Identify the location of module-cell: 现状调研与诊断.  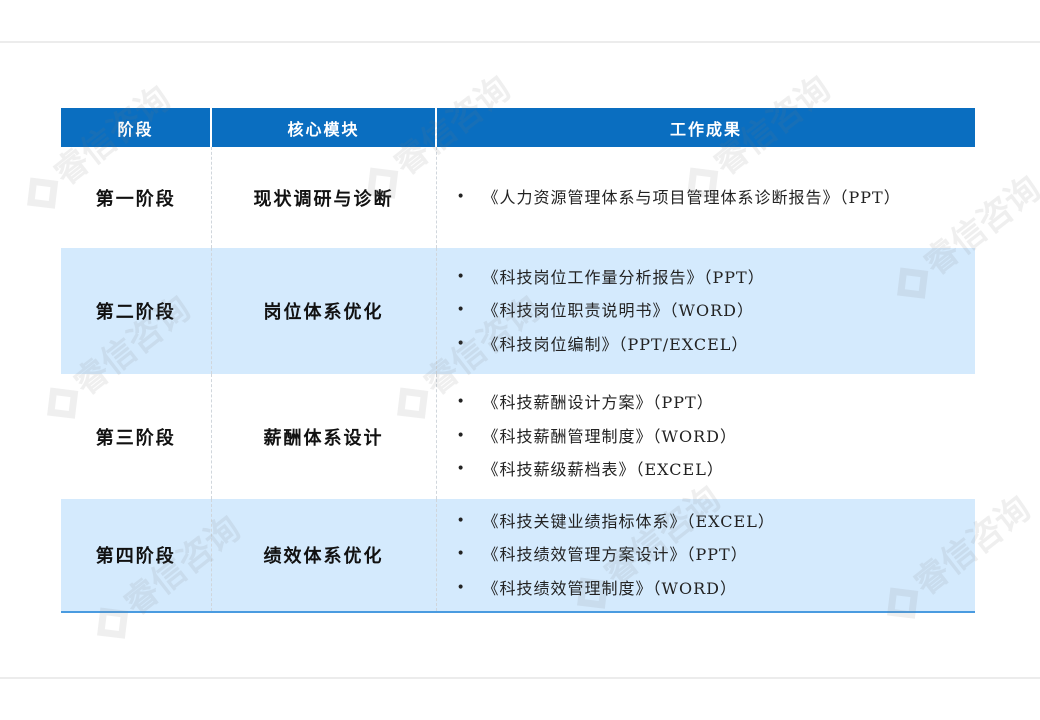
(324, 197).